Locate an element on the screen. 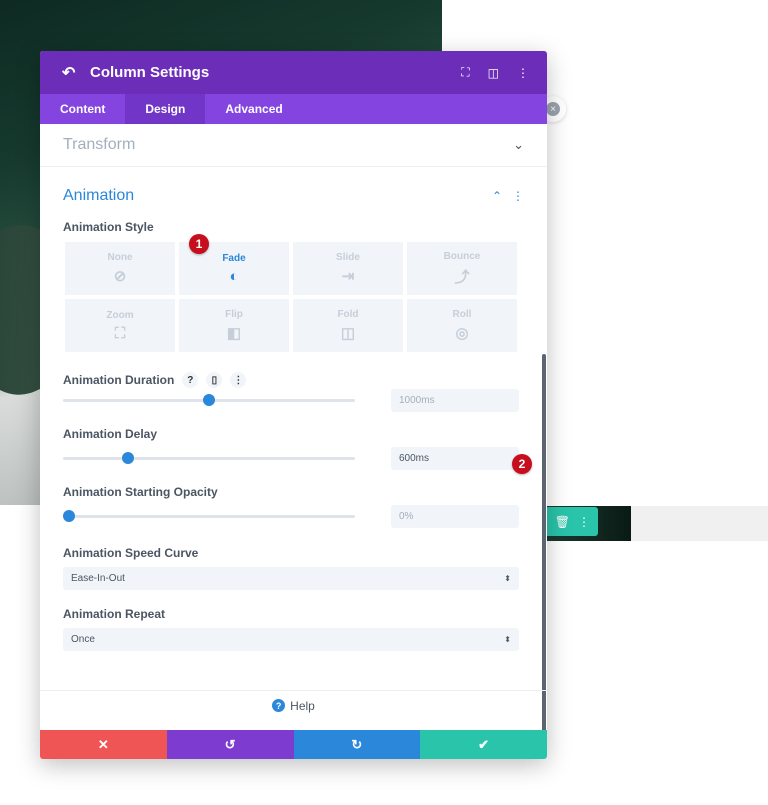 The height and width of the screenshot is (805, 768). animation-style-bounce: Bounce ⤴ is located at coordinates (462, 268).